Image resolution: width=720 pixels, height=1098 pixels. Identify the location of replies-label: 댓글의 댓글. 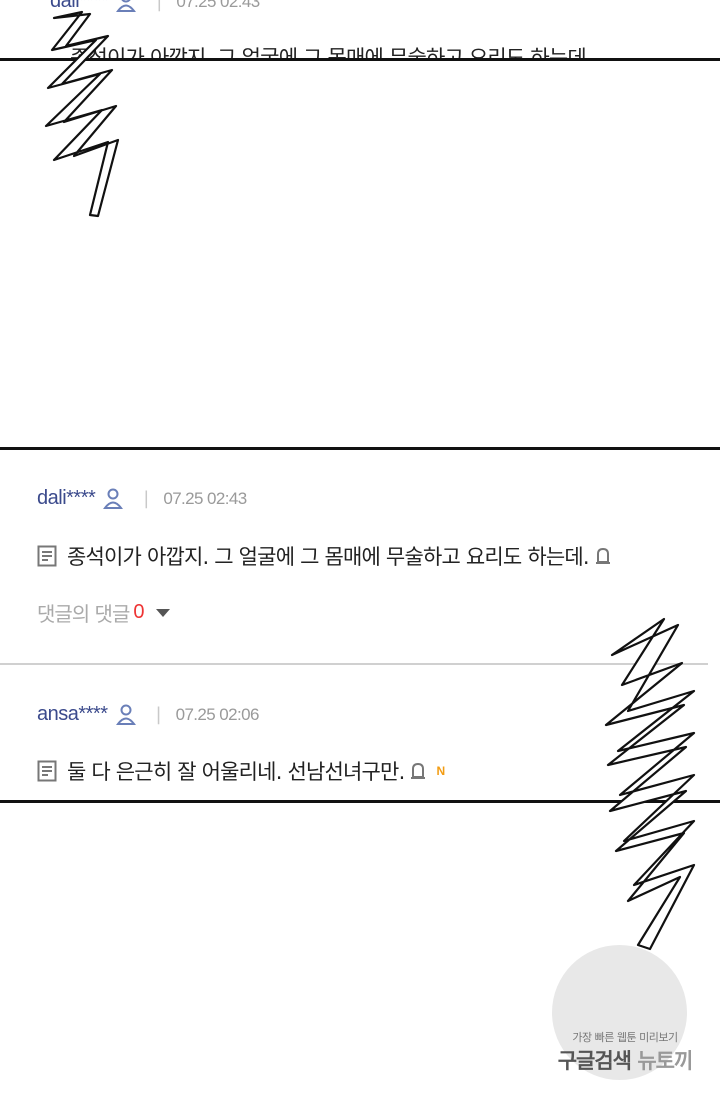
(83, 614).